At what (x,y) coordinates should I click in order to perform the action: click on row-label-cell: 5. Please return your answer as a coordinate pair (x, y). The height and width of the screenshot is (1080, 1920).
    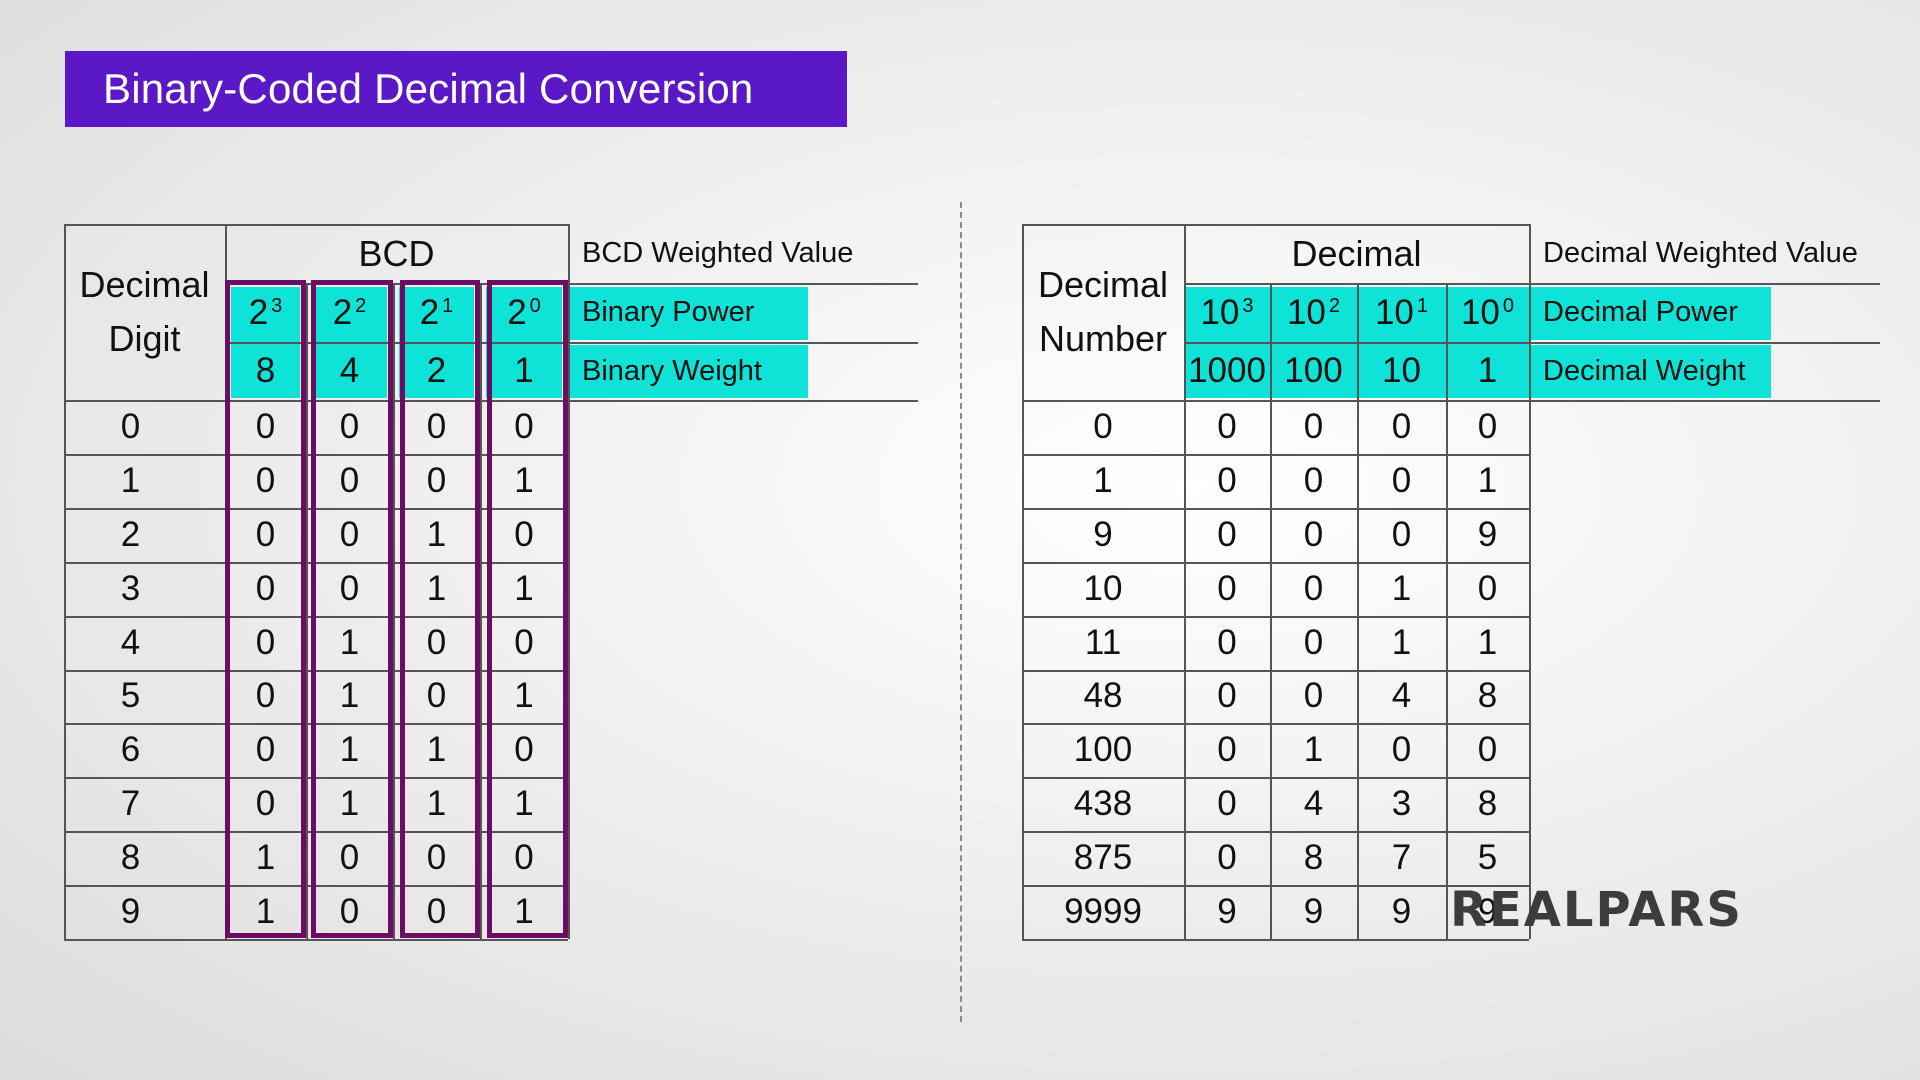
    Looking at the image, I should click on (130, 696).